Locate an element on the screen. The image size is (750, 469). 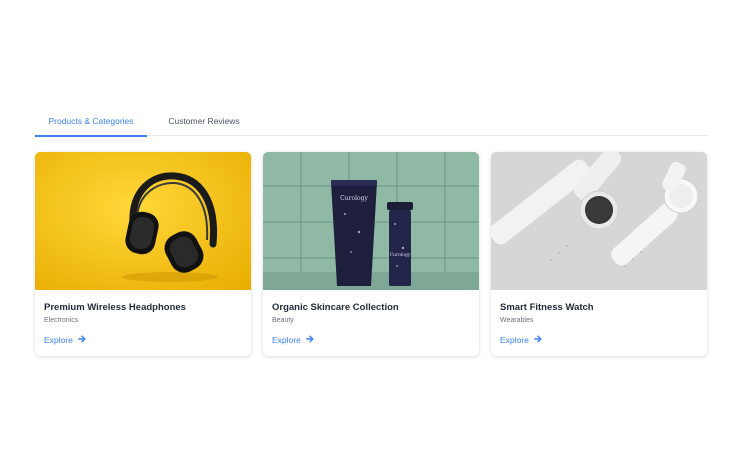
product-image-smartwatch is located at coordinates (599, 221).